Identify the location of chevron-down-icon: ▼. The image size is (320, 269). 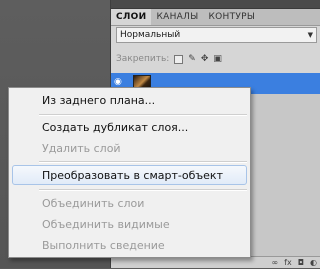
(310, 35).